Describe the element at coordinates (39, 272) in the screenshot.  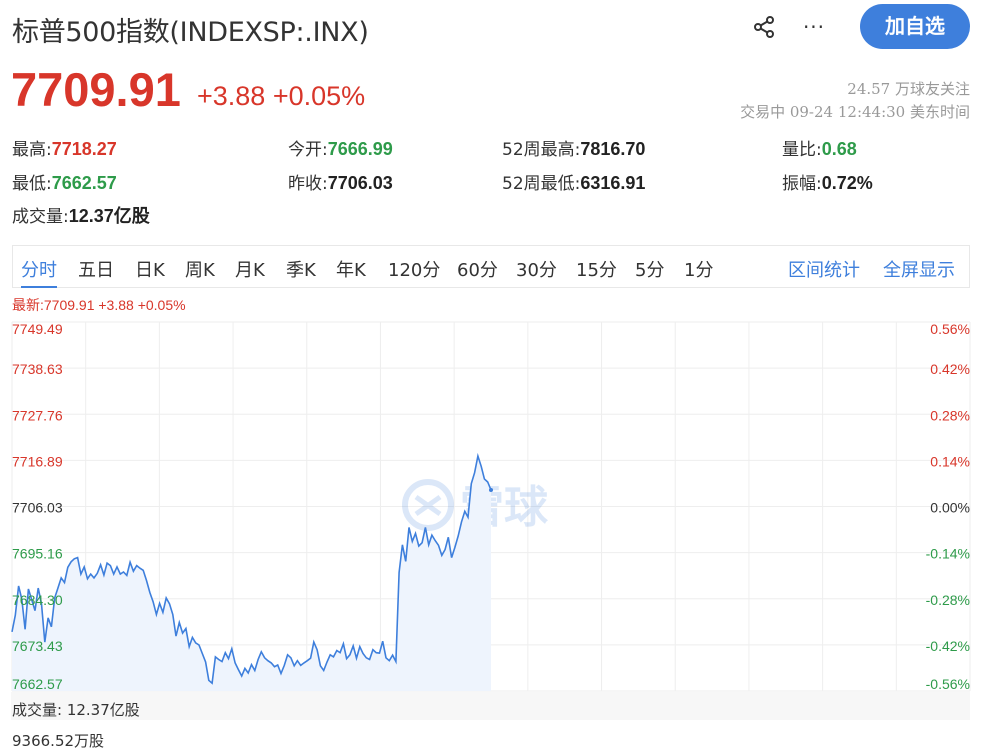
I see `tab-intraday: 分时` at that location.